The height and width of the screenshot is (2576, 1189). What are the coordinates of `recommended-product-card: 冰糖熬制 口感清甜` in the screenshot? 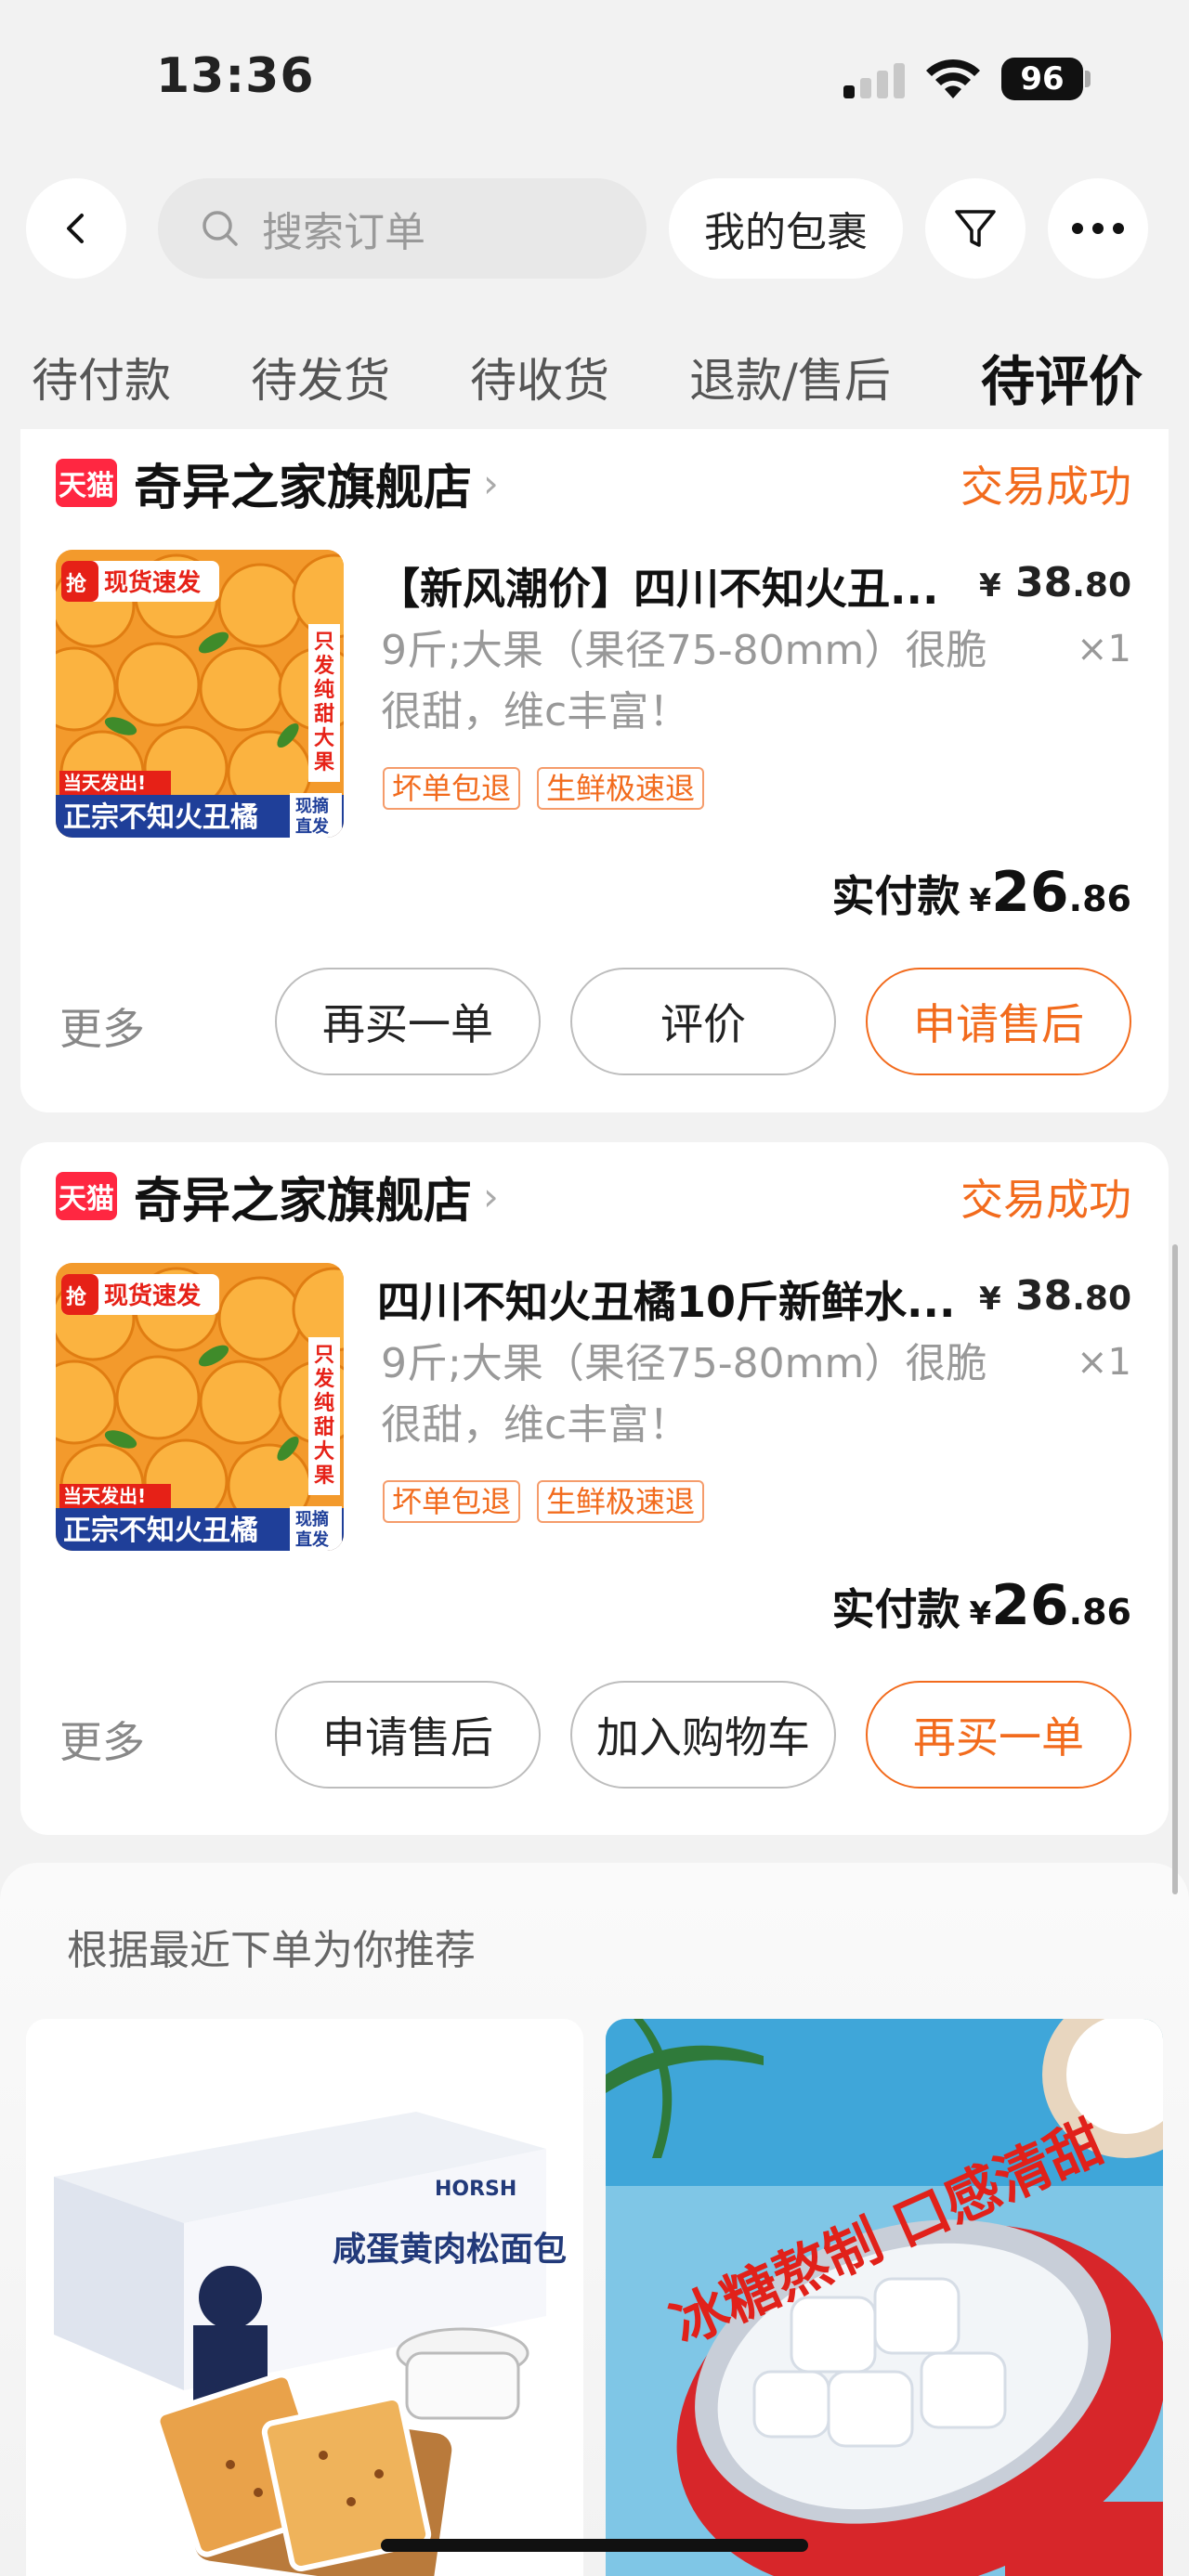 It's located at (885, 2297).